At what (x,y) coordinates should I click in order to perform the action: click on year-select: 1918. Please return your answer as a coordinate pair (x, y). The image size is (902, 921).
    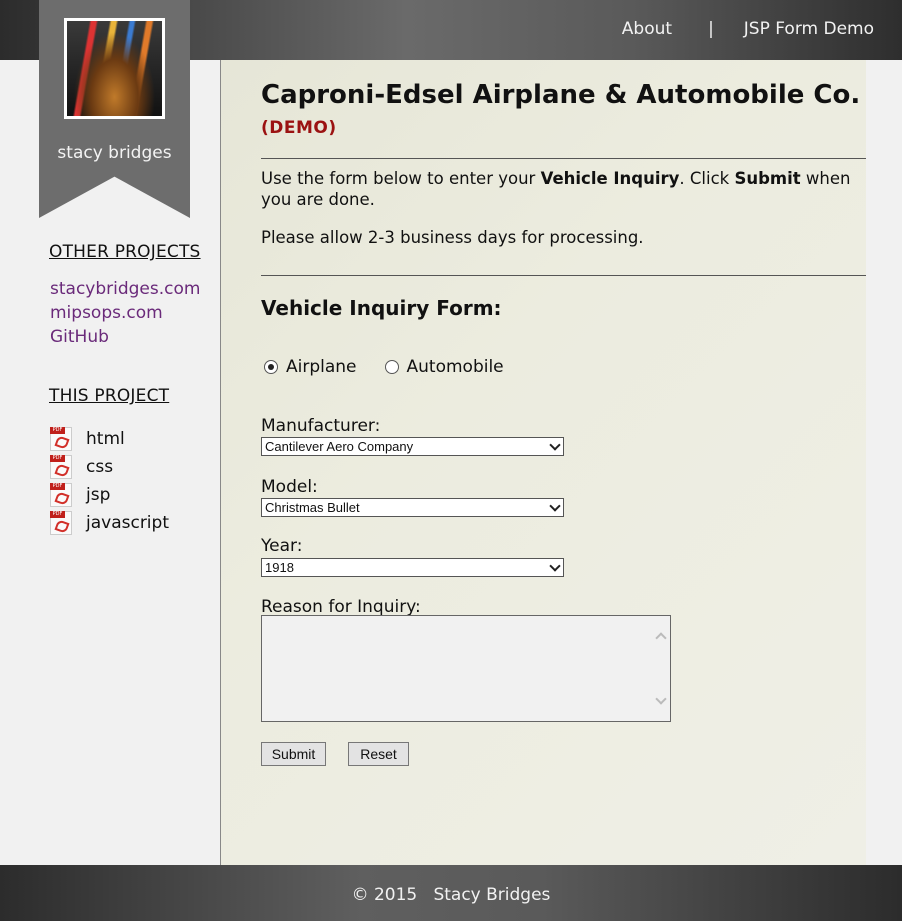
    Looking at the image, I should click on (412, 567).